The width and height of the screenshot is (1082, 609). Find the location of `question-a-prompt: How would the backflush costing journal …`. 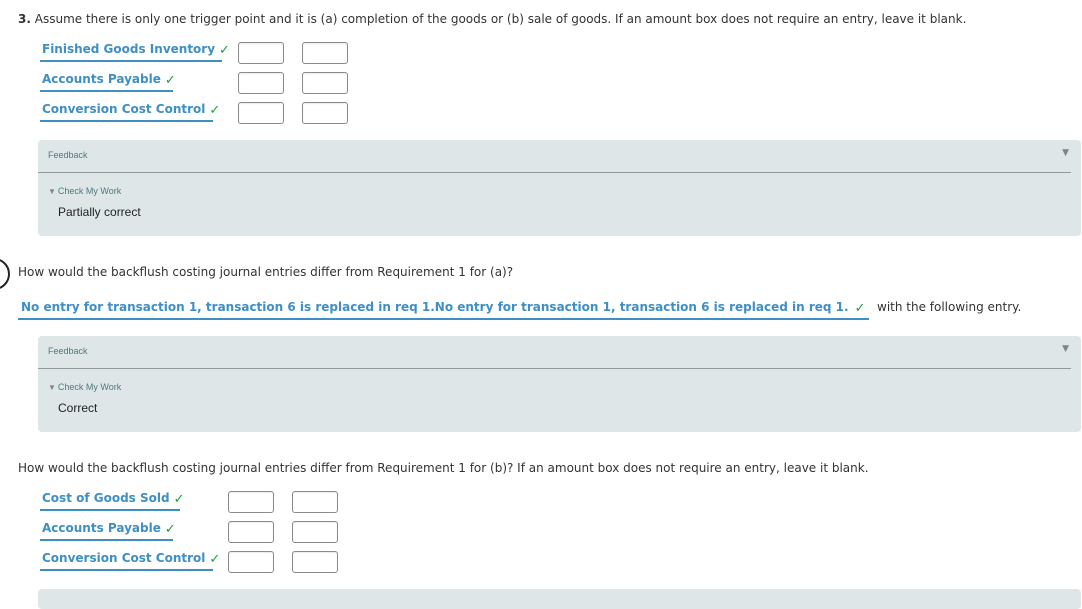

question-a-prompt: How would the backflush costing journal … is located at coordinates (266, 272).